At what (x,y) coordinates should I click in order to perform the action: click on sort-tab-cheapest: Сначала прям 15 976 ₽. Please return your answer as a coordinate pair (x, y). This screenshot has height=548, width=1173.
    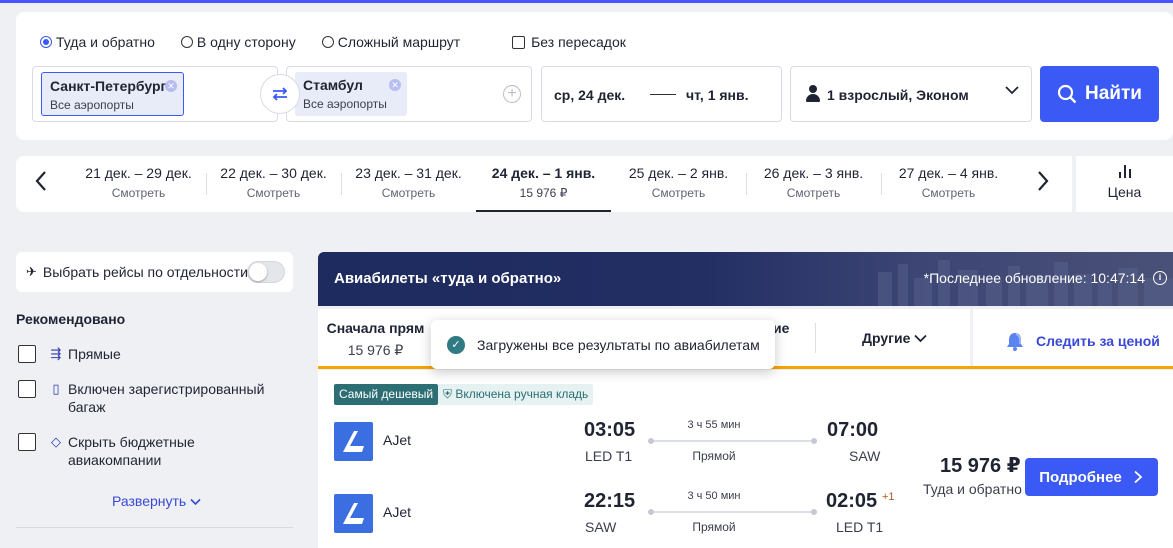
    Looking at the image, I should click on (375, 338).